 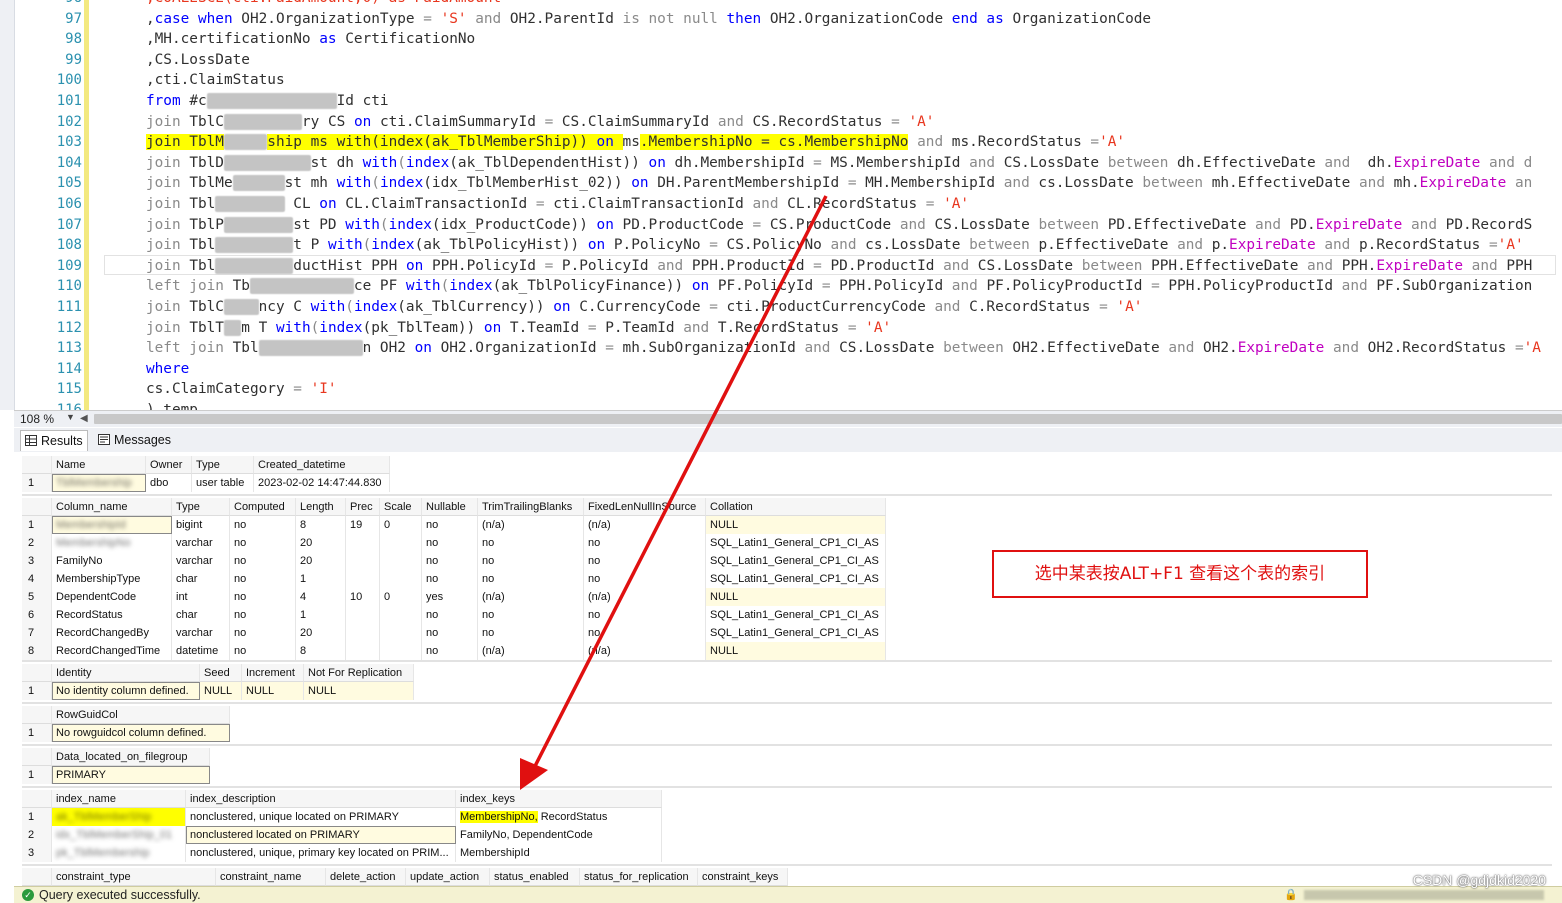 What do you see at coordinates (321, 597) in the screenshot?
I see `grid-cell: 4` at bounding box center [321, 597].